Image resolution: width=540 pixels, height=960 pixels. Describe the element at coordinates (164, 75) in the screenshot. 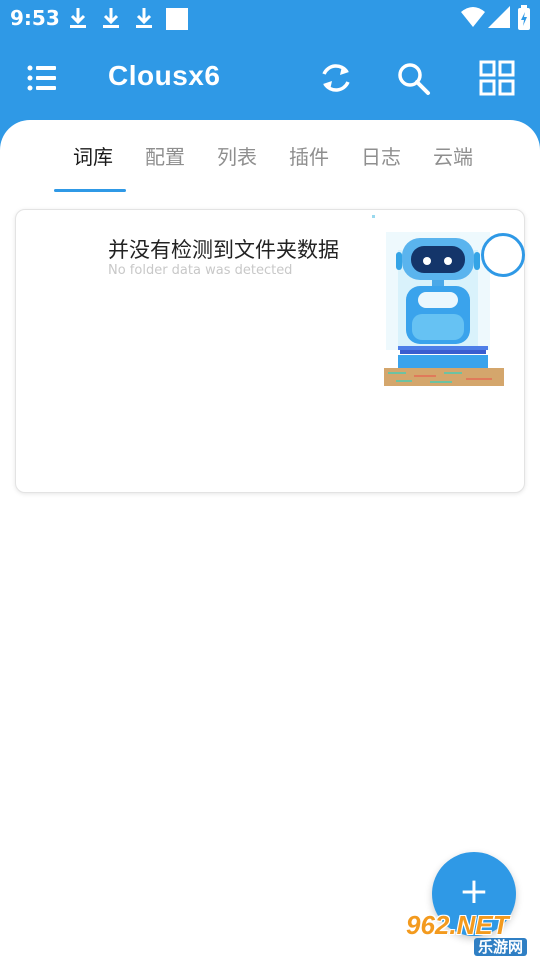

I see `app-title: Clousx6` at that location.